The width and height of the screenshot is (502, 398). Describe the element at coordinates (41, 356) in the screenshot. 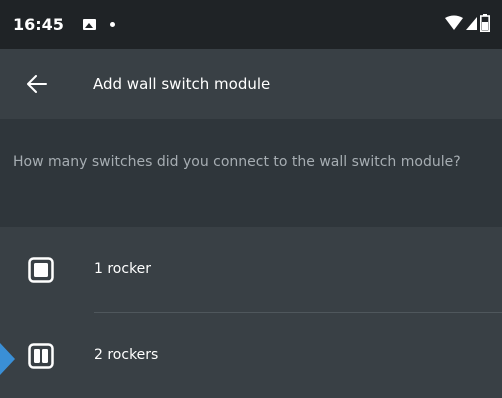

I see `double-rocker-icon` at that location.